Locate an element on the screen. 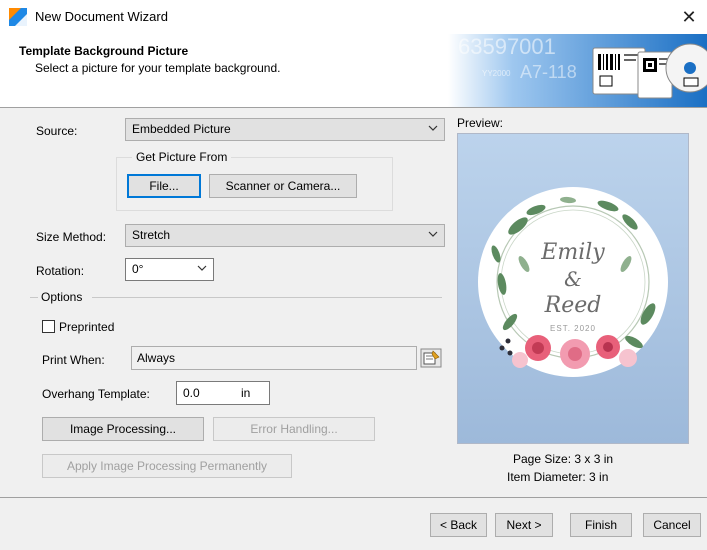 The height and width of the screenshot is (550, 707). apply-image-processing-button: Apply Image Processing Permanently is located at coordinates (167, 466).